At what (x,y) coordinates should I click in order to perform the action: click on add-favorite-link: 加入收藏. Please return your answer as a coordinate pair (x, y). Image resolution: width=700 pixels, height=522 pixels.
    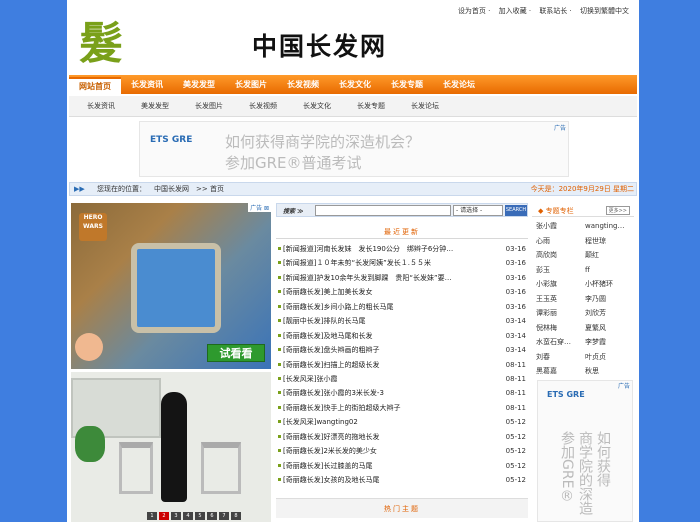
    Looking at the image, I should click on (513, 11).